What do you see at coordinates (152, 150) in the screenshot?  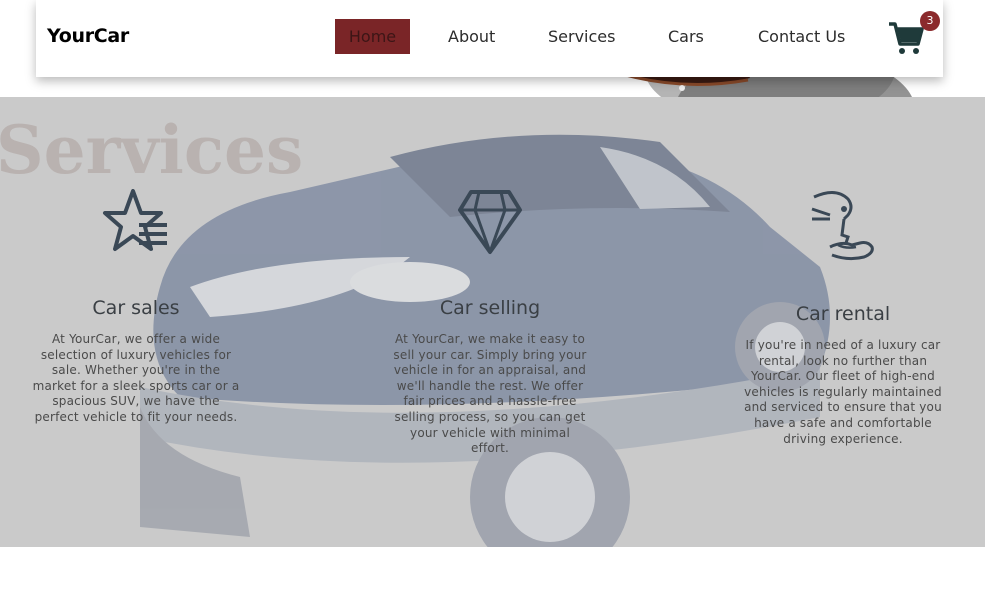 I see `services-heading: Services` at bounding box center [152, 150].